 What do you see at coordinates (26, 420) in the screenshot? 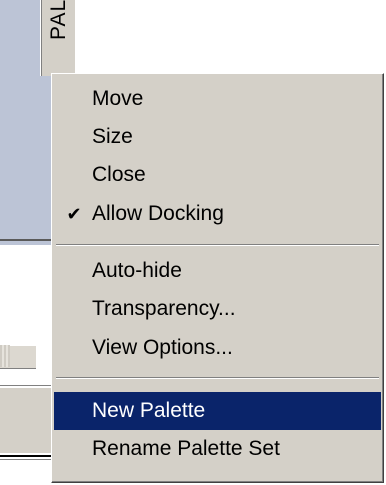
I see `palette-lower-area` at bounding box center [26, 420].